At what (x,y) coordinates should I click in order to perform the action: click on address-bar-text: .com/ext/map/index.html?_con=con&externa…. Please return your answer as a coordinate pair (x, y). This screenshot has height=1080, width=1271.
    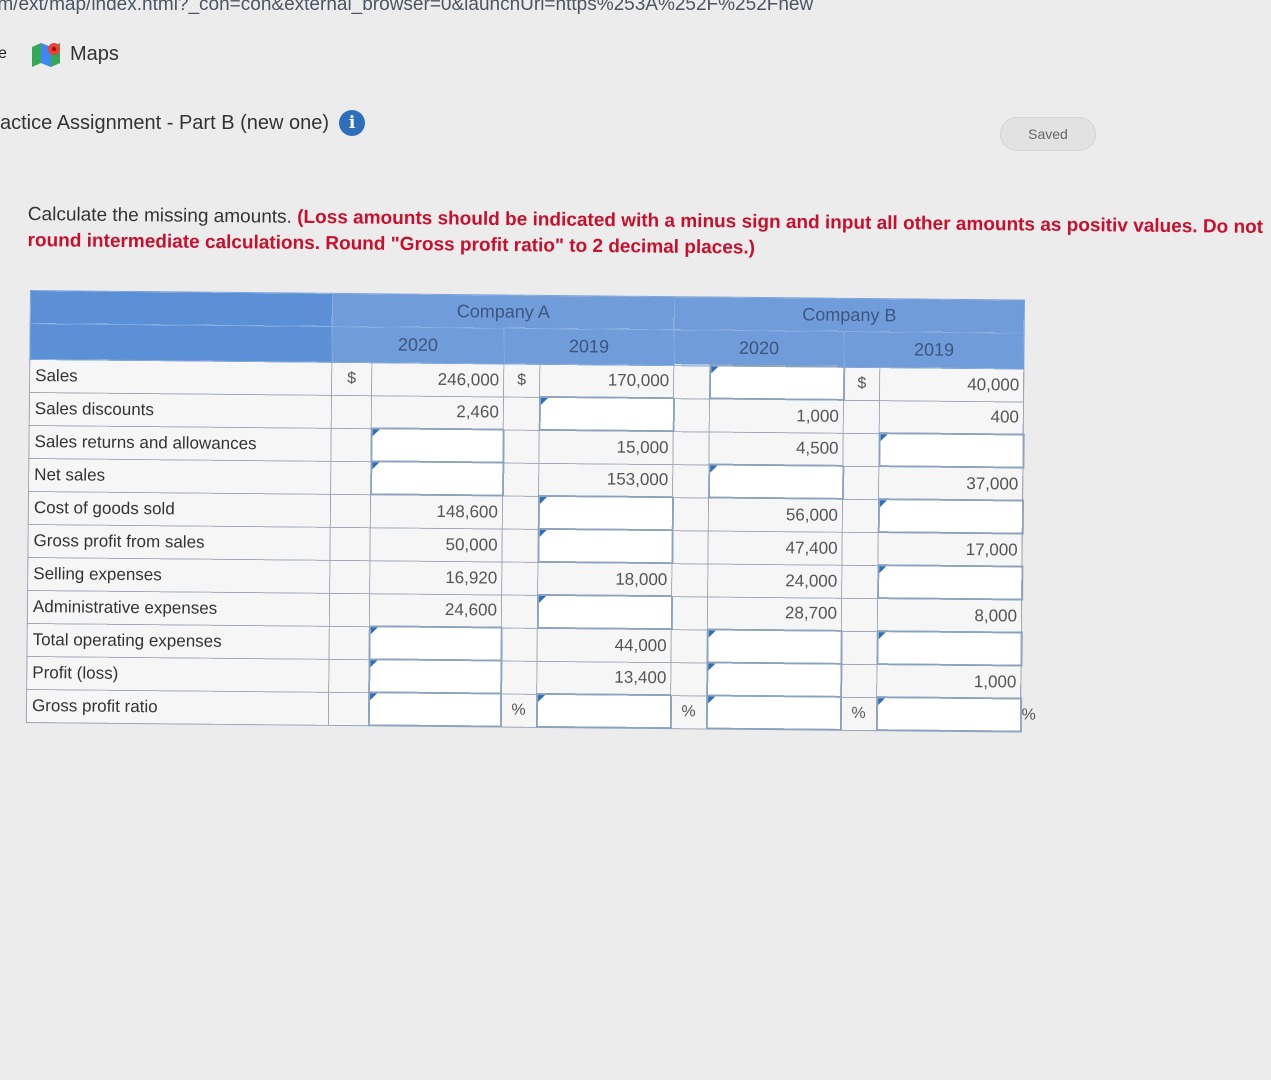
    Looking at the image, I should click on (407, 7).